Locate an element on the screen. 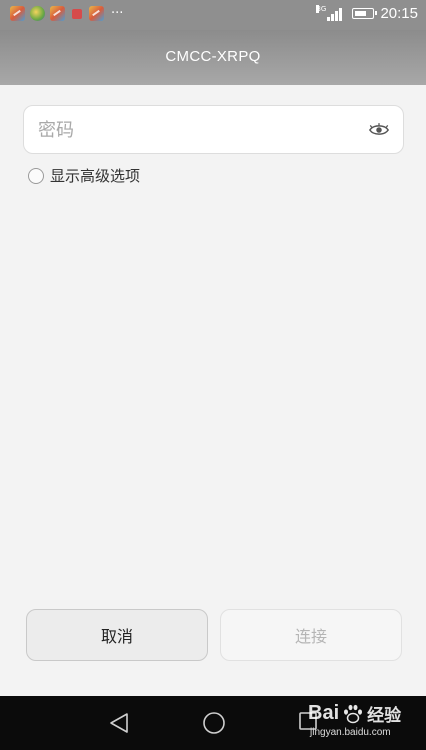 The width and height of the screenshot is (426, 750). show-password-eye-icon is located at coordinates (379, 130).